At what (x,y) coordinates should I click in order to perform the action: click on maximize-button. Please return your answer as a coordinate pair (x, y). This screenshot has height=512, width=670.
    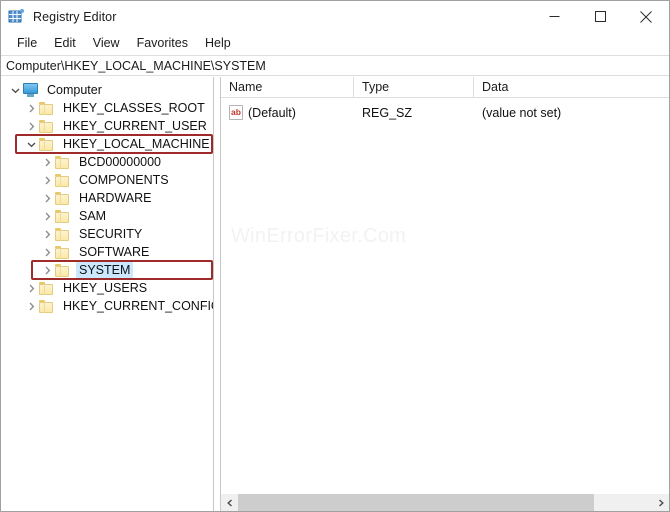
    Looking at the image, I should click on (600, 16).